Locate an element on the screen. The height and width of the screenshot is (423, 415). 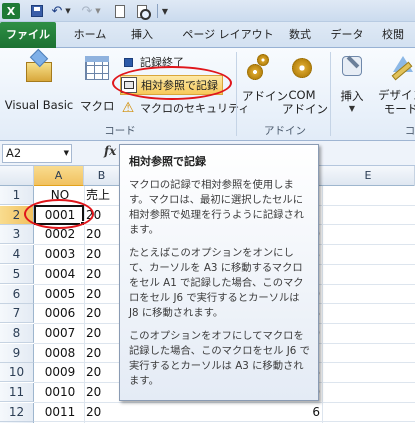
insert-controls-label: 挿入 is located at coordinates (352, 96).